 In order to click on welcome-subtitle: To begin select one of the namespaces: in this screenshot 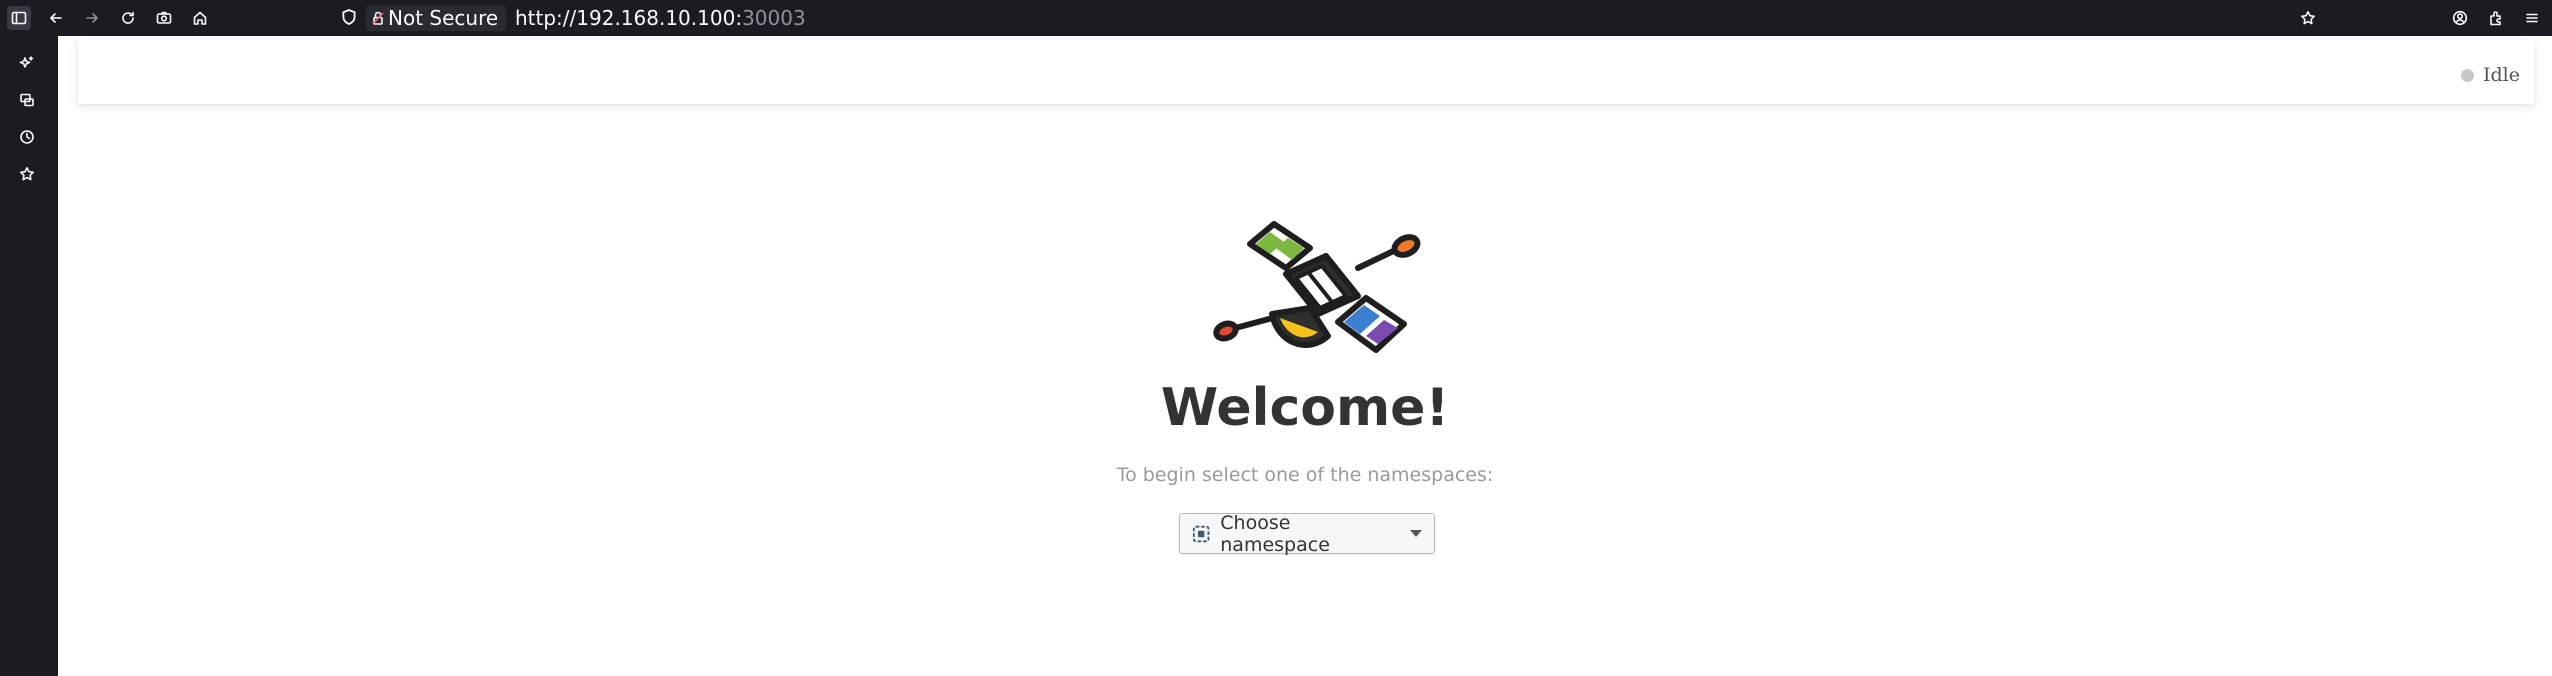, I will do `click(1305, 475)`.